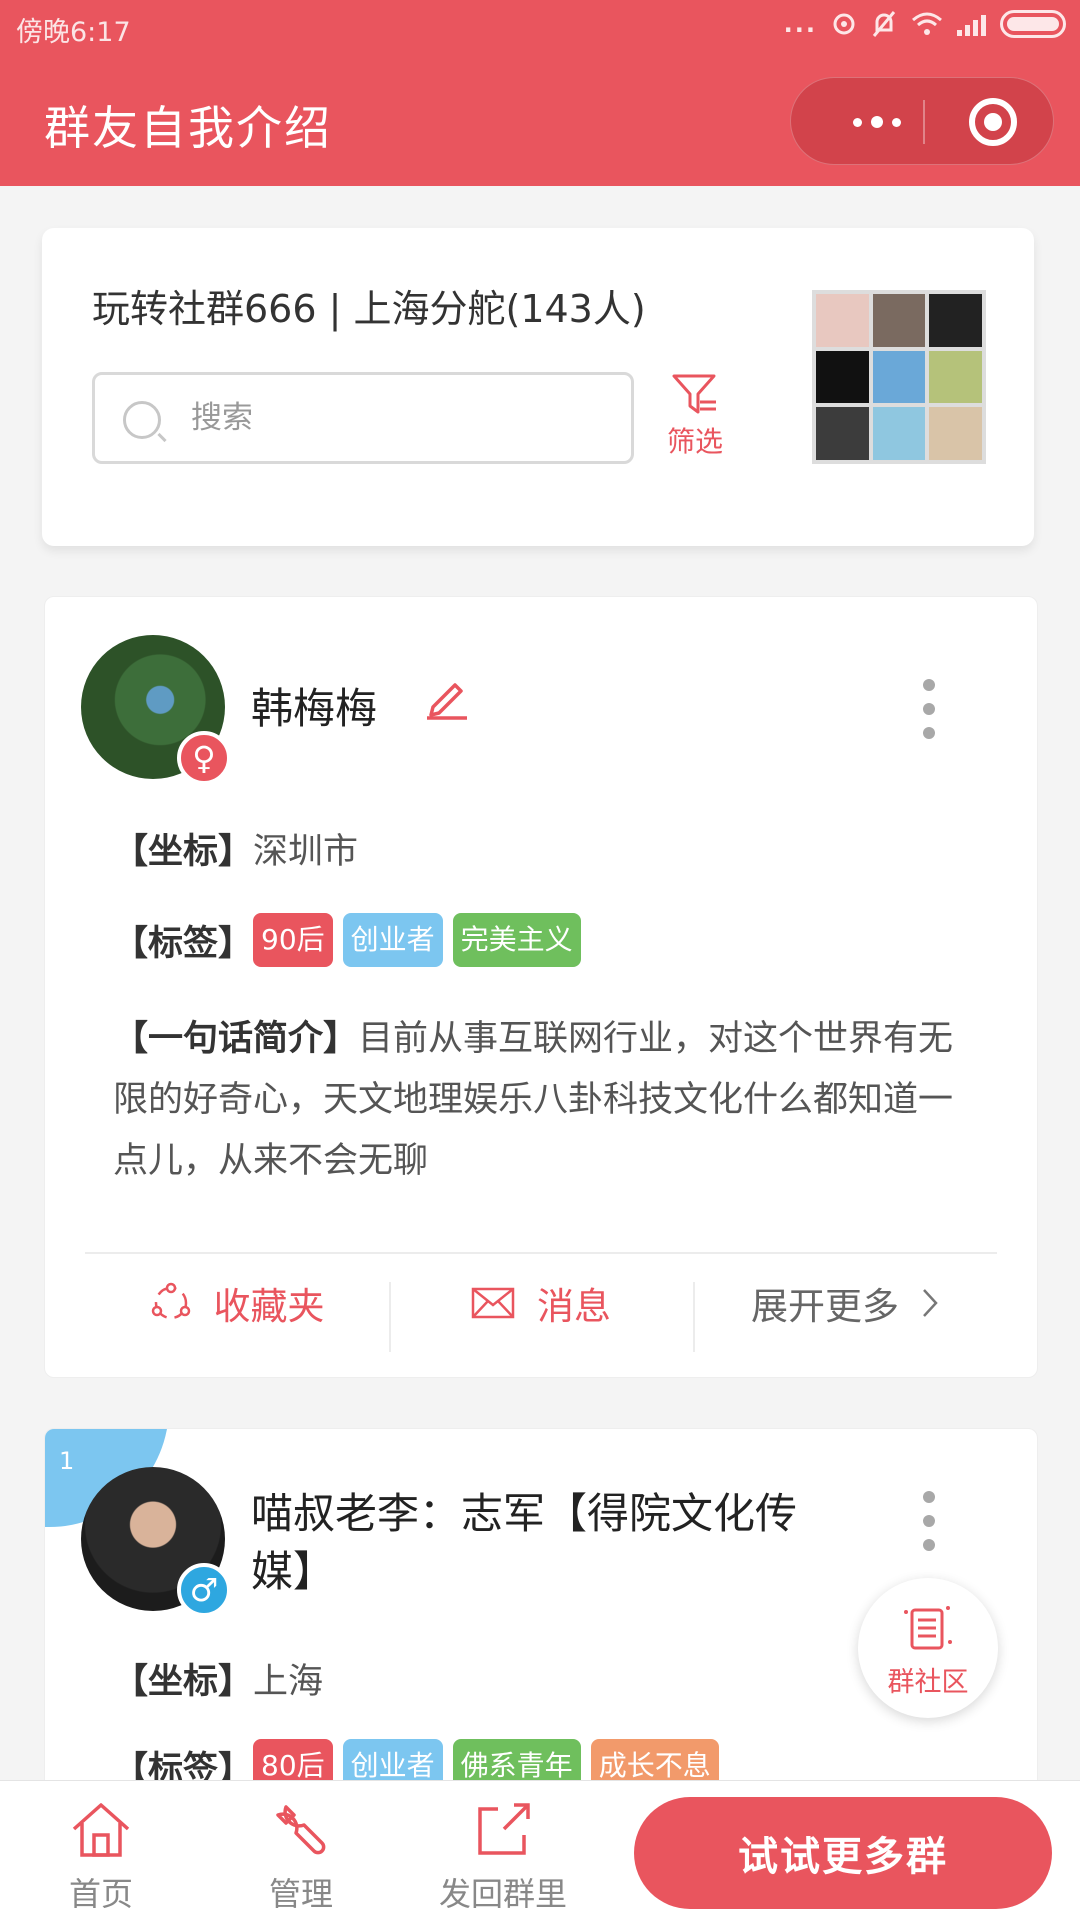 Image resolution: width=1080 pixels, height=1920 pixels. What do you see at coordinates (884, 24) in the screenshot?
I see `mute-icon` at bounding box center [884, 24].